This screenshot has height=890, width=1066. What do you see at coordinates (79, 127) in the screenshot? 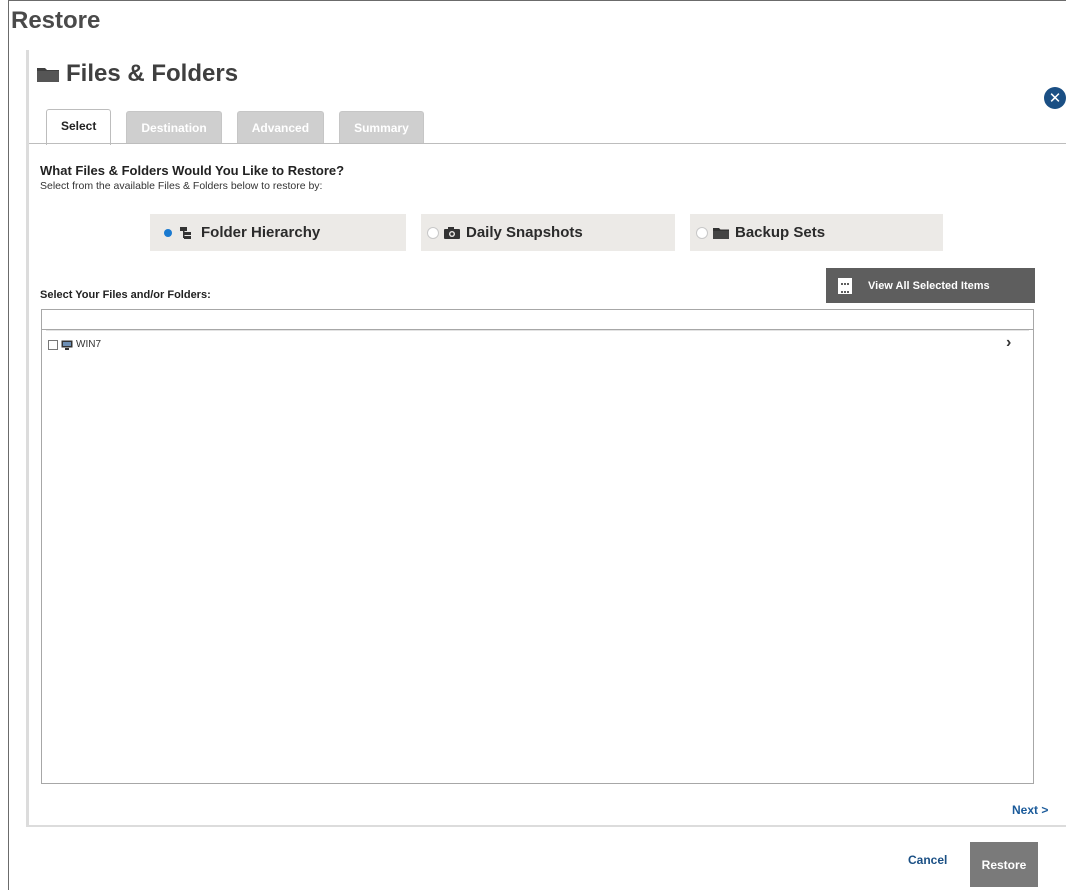
I see `tab-select: Select` at bounding box center [79, 127].